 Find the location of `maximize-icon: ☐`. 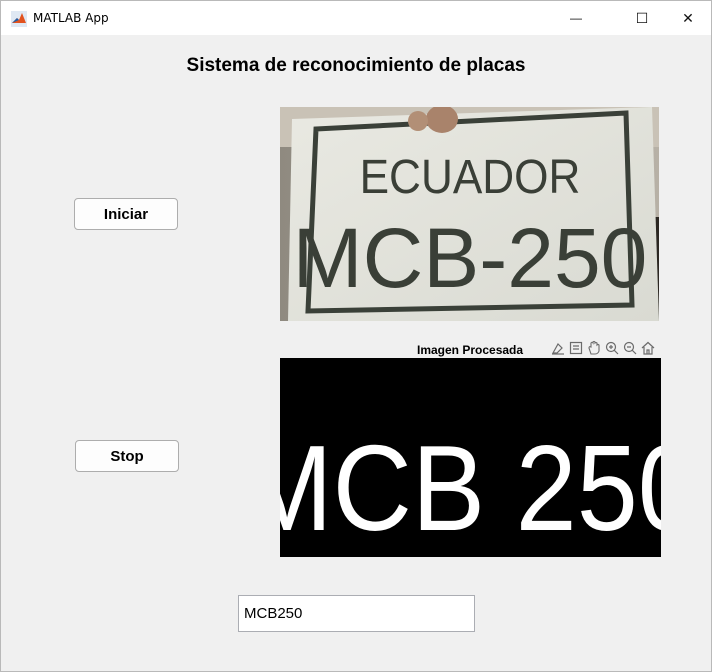

maximize-icon: ☐ is located at coordinates (642, 17).